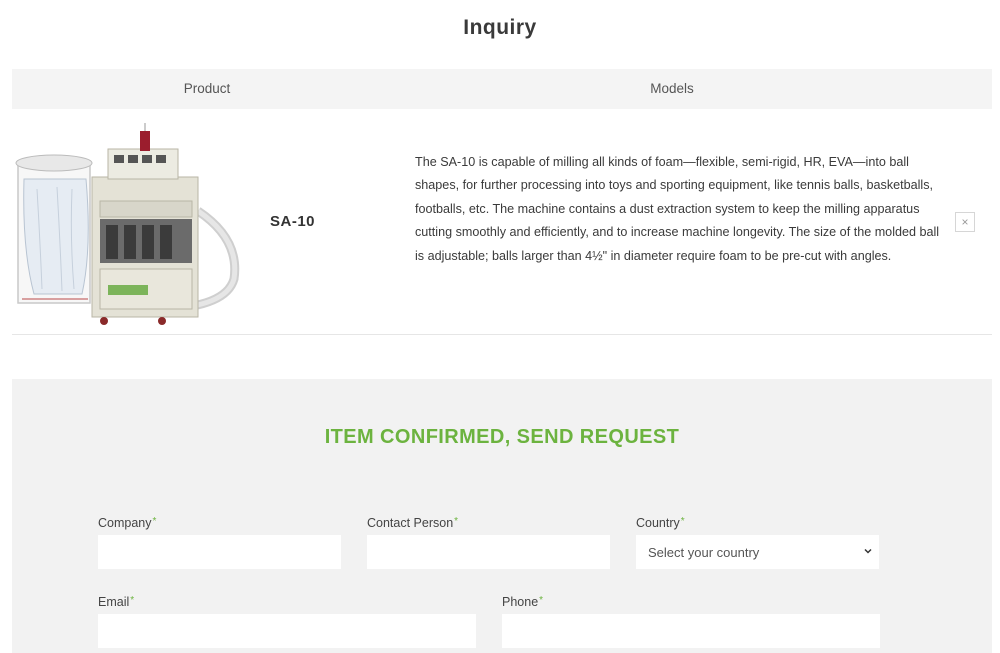  What do you see at coordinates (292, 221) in the screenshot?
I see `model-name: SA-10` at bounding box center [292, 221].